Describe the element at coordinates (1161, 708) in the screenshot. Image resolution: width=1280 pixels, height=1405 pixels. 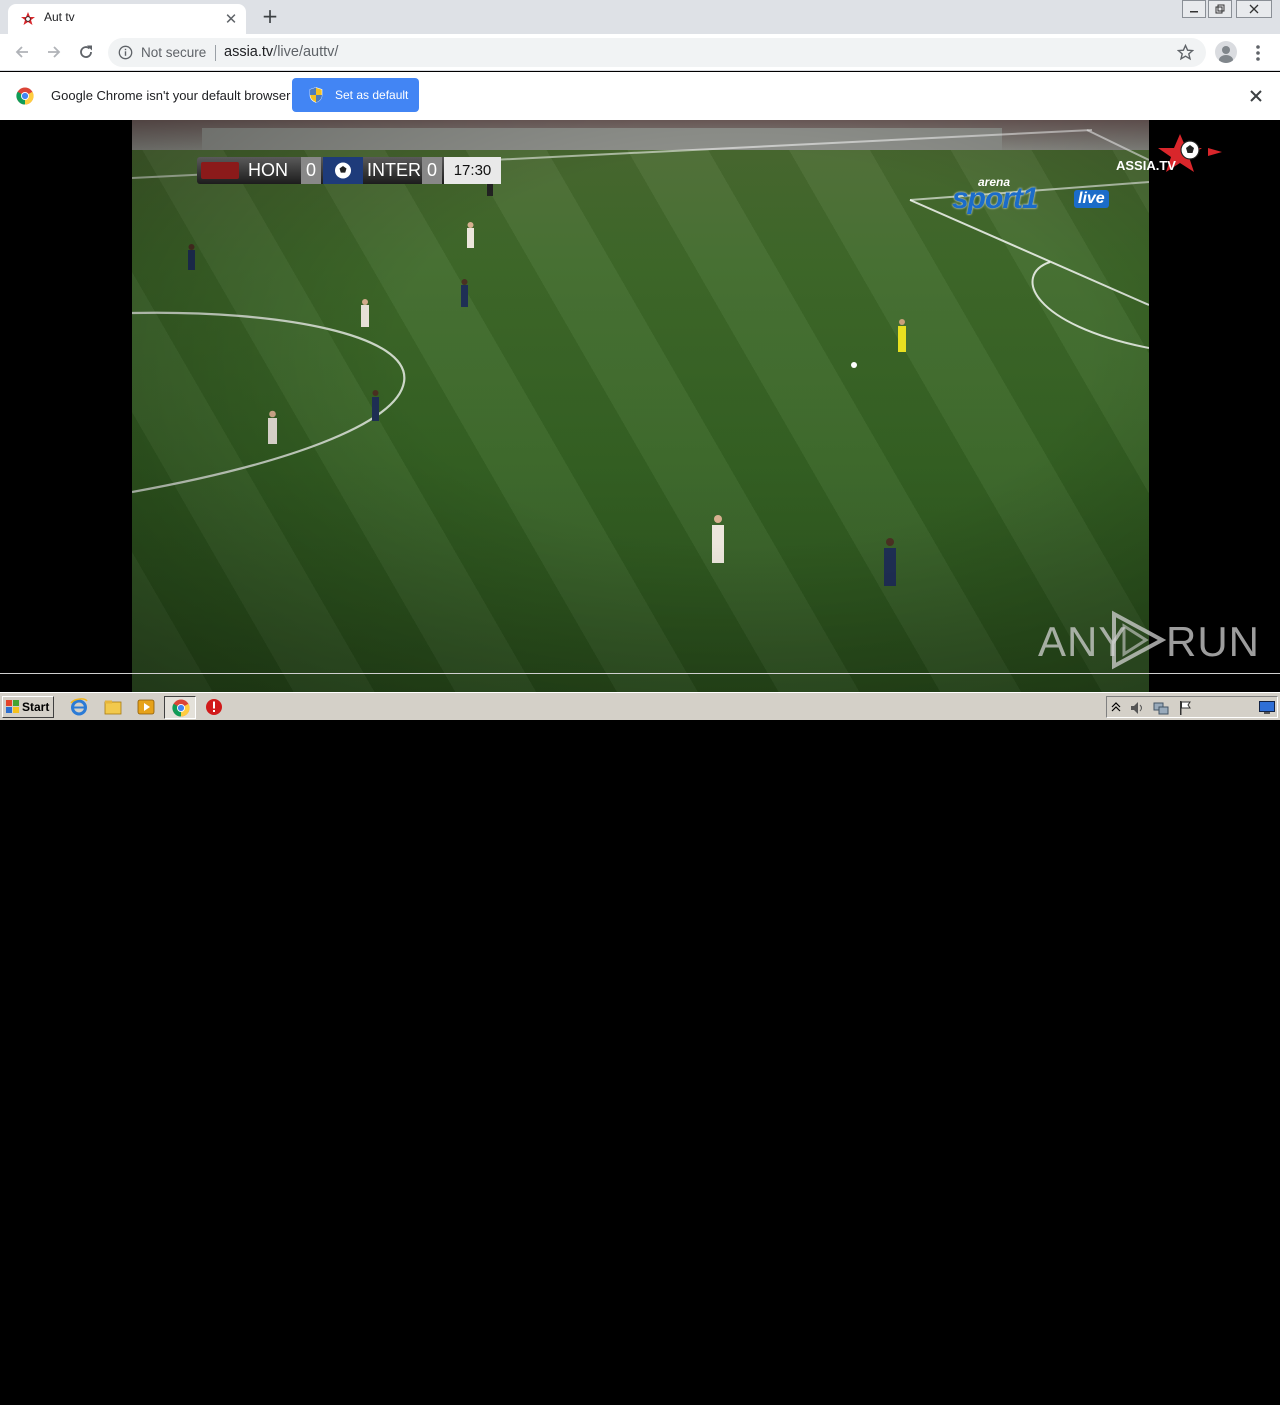
I see `network-icon` at that location.